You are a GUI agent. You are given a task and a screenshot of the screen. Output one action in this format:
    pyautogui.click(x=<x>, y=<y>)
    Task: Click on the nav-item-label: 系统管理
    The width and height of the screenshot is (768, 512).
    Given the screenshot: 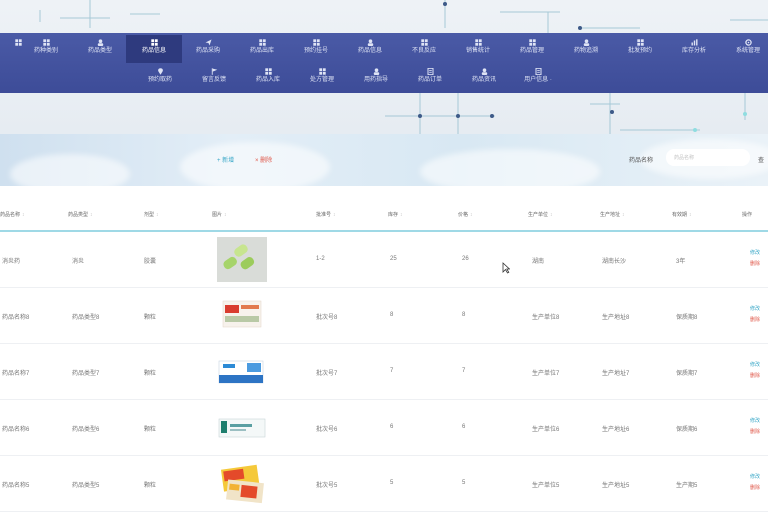 What is the action you would take?
    pyautogui.click(x=747, y=51)
    